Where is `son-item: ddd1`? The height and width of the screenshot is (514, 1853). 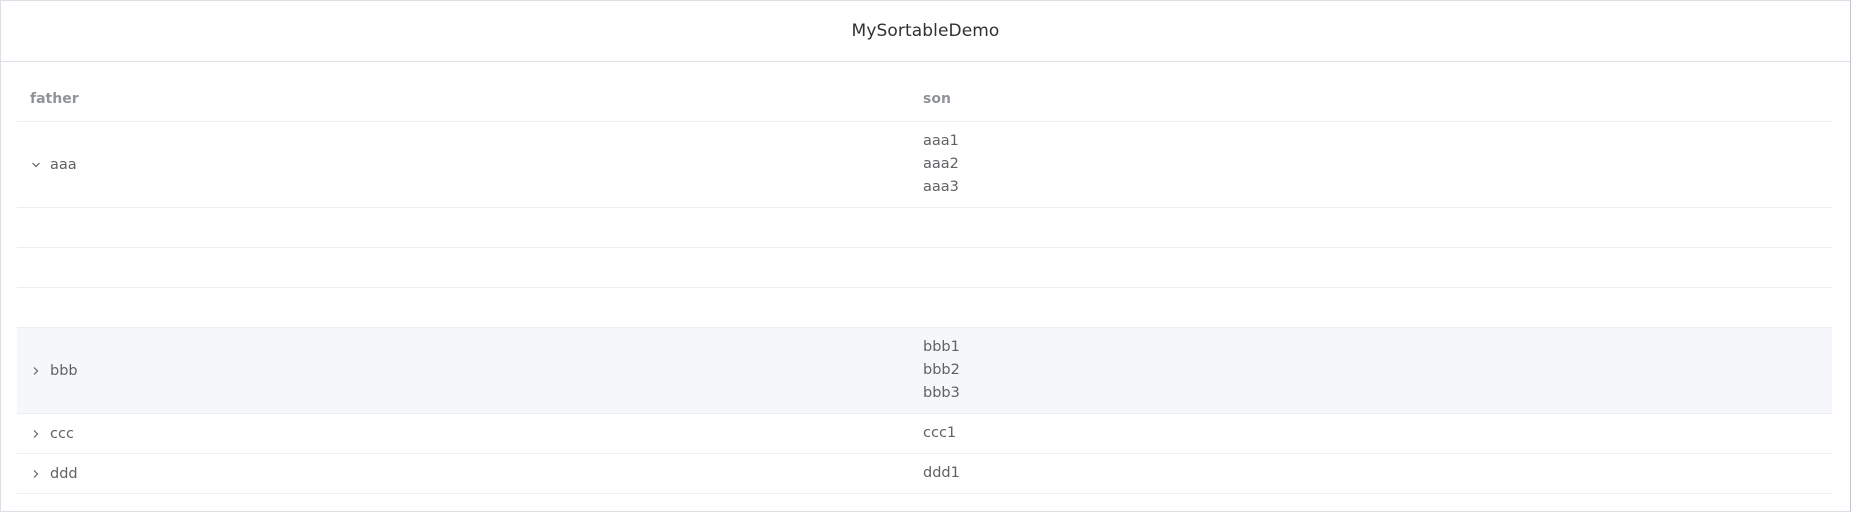
son-item: ddd1 is located at coordinates (941, 473).